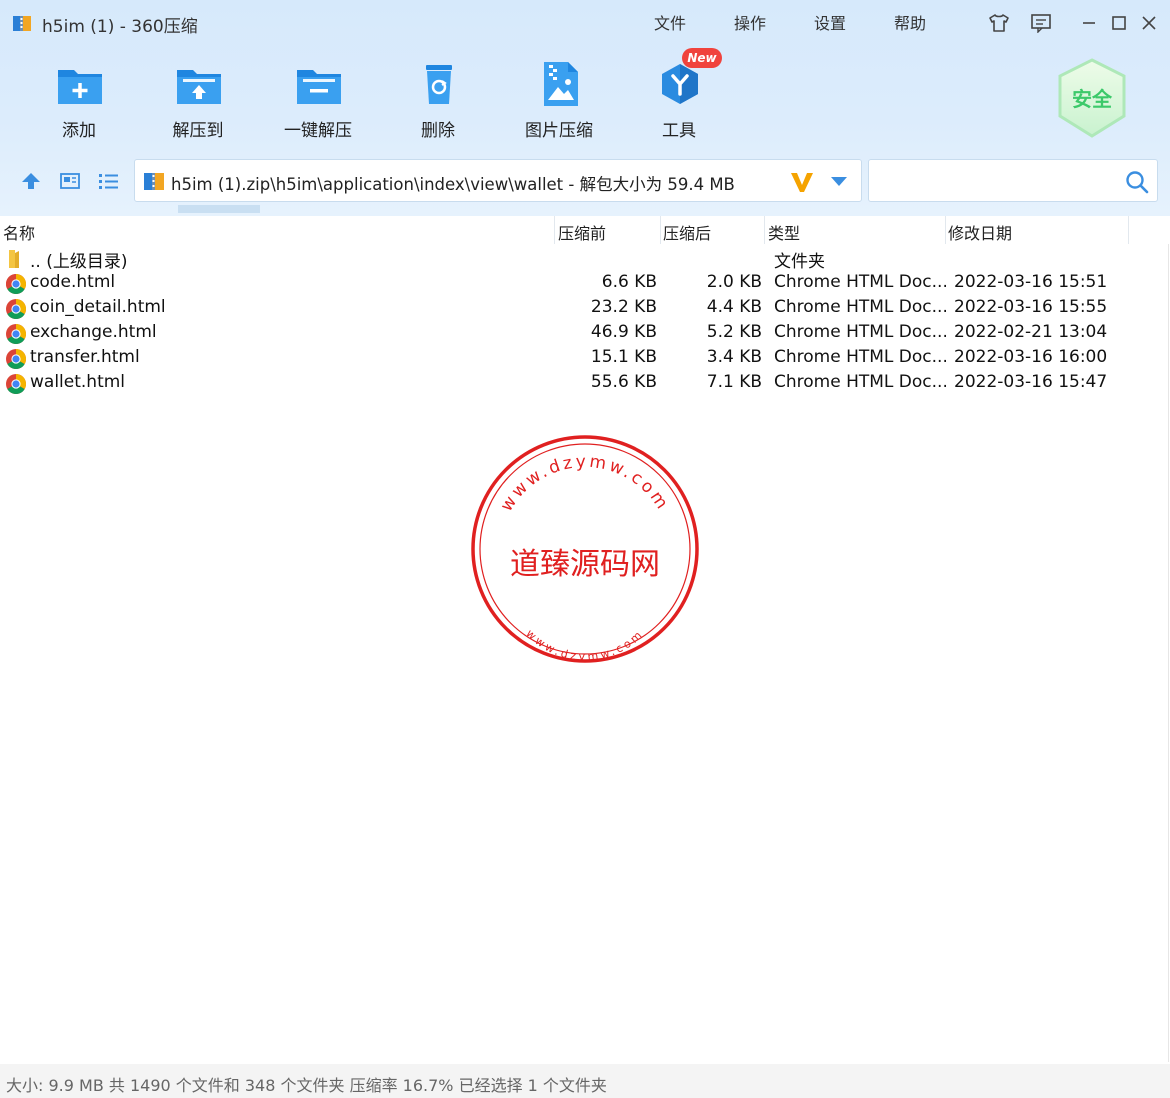  I want to click on file-name: .. (上级目录), so click(79, 262).